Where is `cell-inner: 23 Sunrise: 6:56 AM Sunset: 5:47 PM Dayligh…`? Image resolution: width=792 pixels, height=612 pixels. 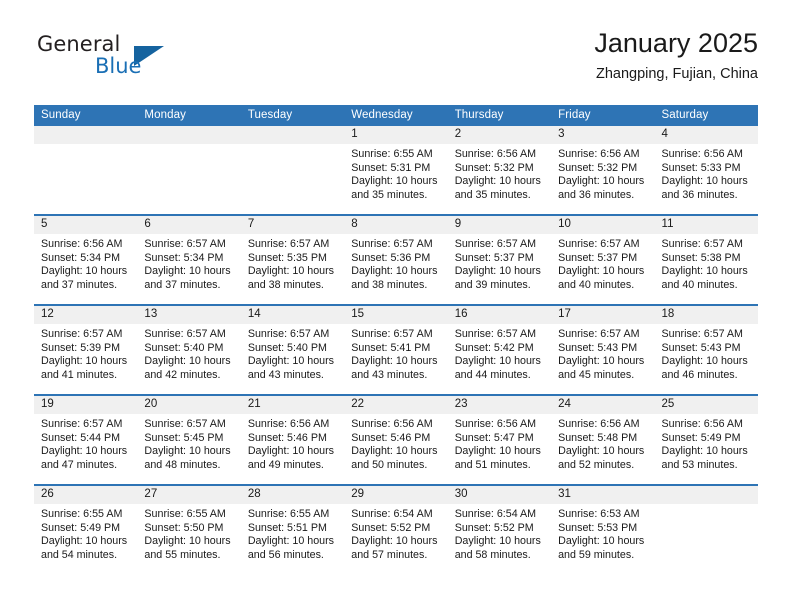
cell-inner: 23 Sunrise: 6:56 AM Sunset: 5:47 PM Dayligh… is located at coordinates (499, 440).